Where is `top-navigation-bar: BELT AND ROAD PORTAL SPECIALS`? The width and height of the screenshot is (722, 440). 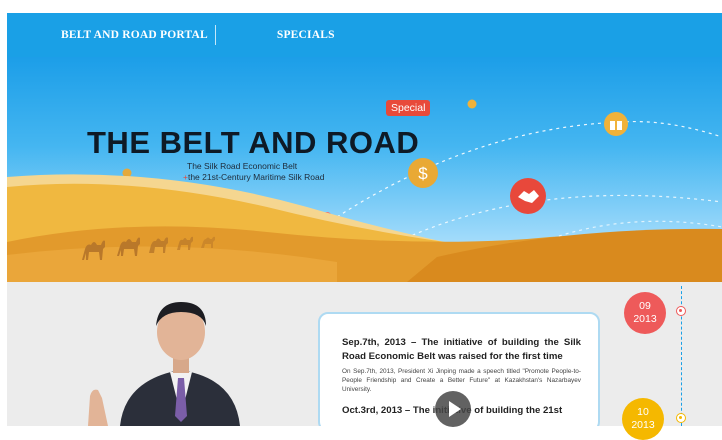 top-navigation-bar: BELT AND ROAD PORTAL SPECIALS is located at coordinates (364, 35).